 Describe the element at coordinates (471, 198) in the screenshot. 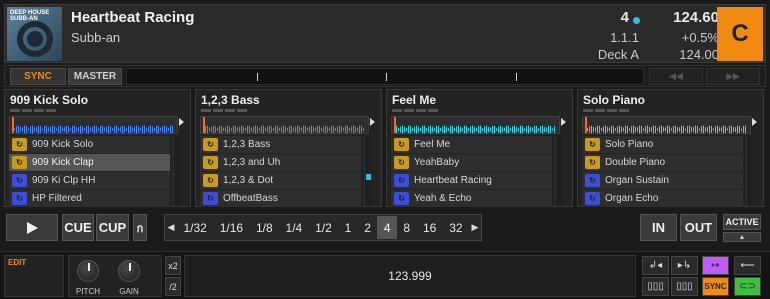

I see `sample-item: ↻ Yeah & Echo` at that location.